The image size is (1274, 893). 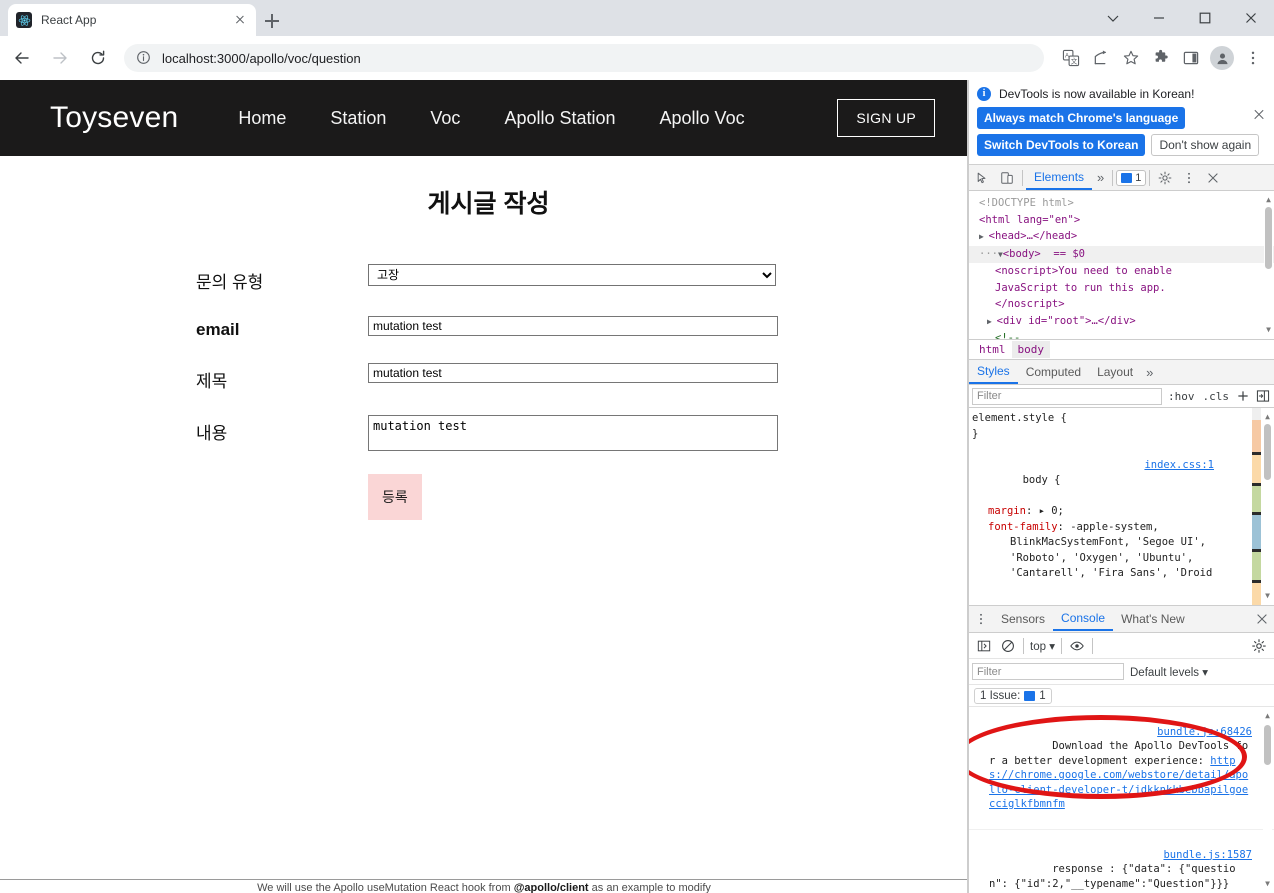 What do you see at coordinates (1121, 237) in the screenshot?
I see `dom-line: ▶ <head>…</head>` at bounding box center [1121, 237].